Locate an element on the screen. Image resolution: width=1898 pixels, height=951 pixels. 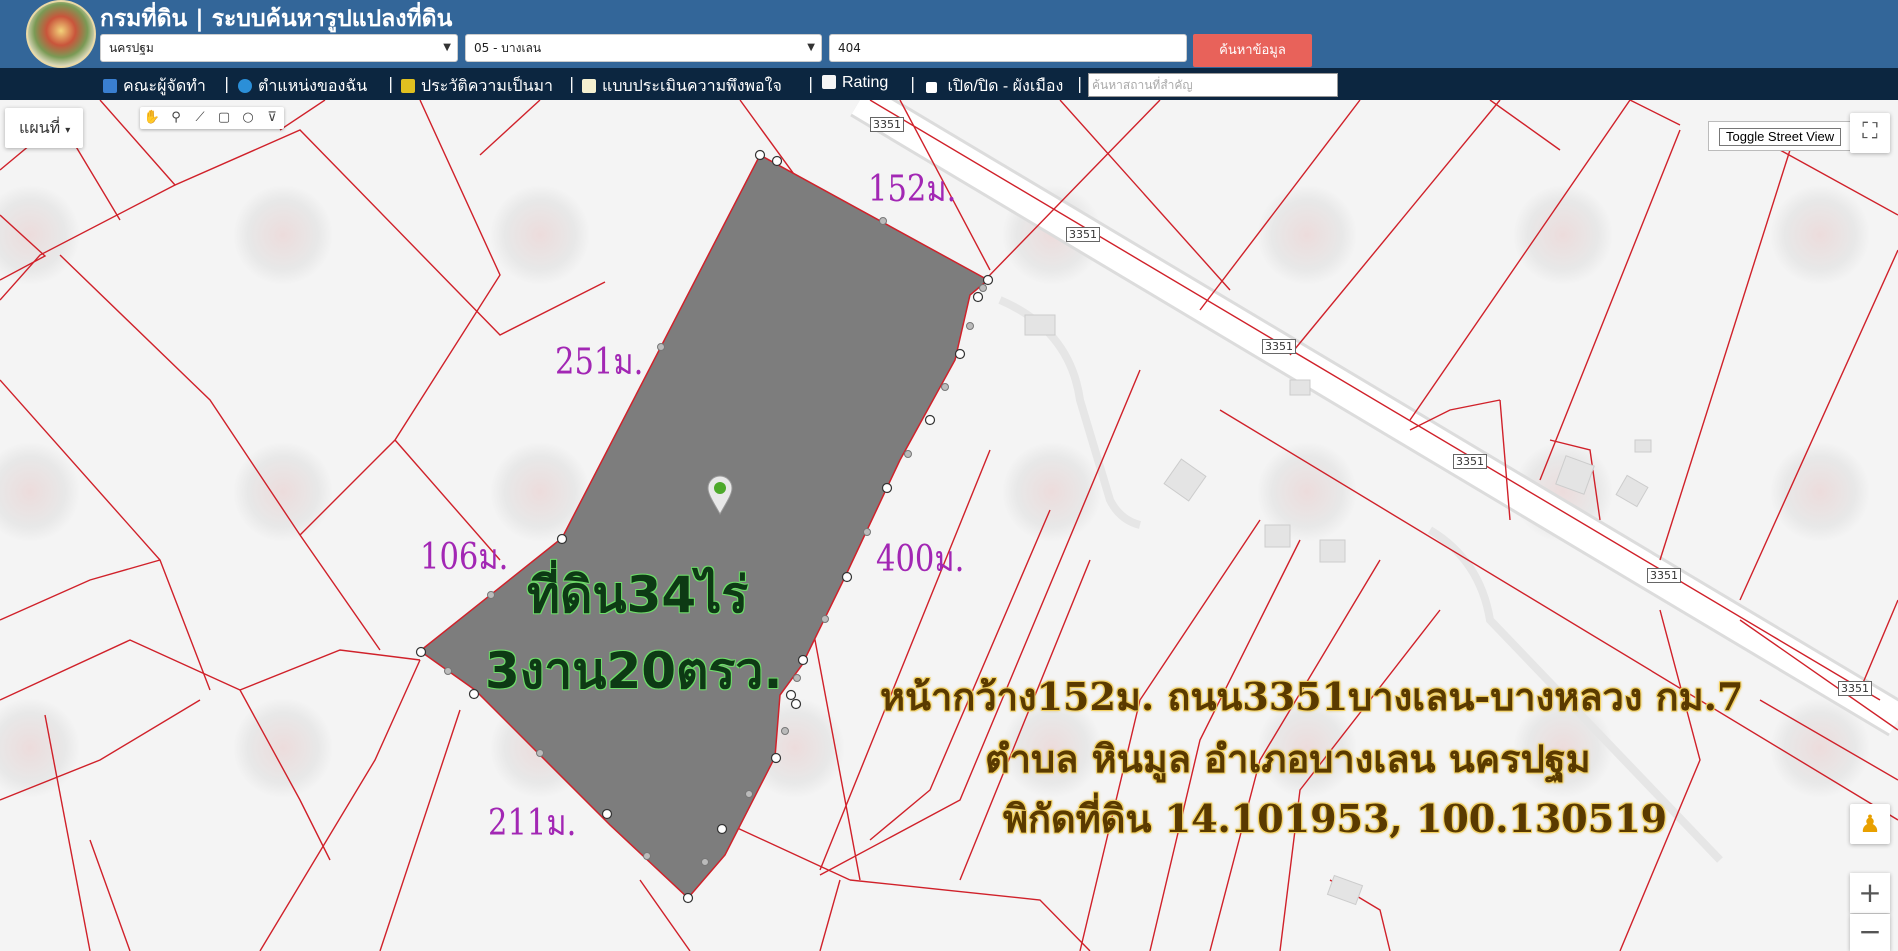
parcel-number-value: 404 is located at coordinates (849, 48).